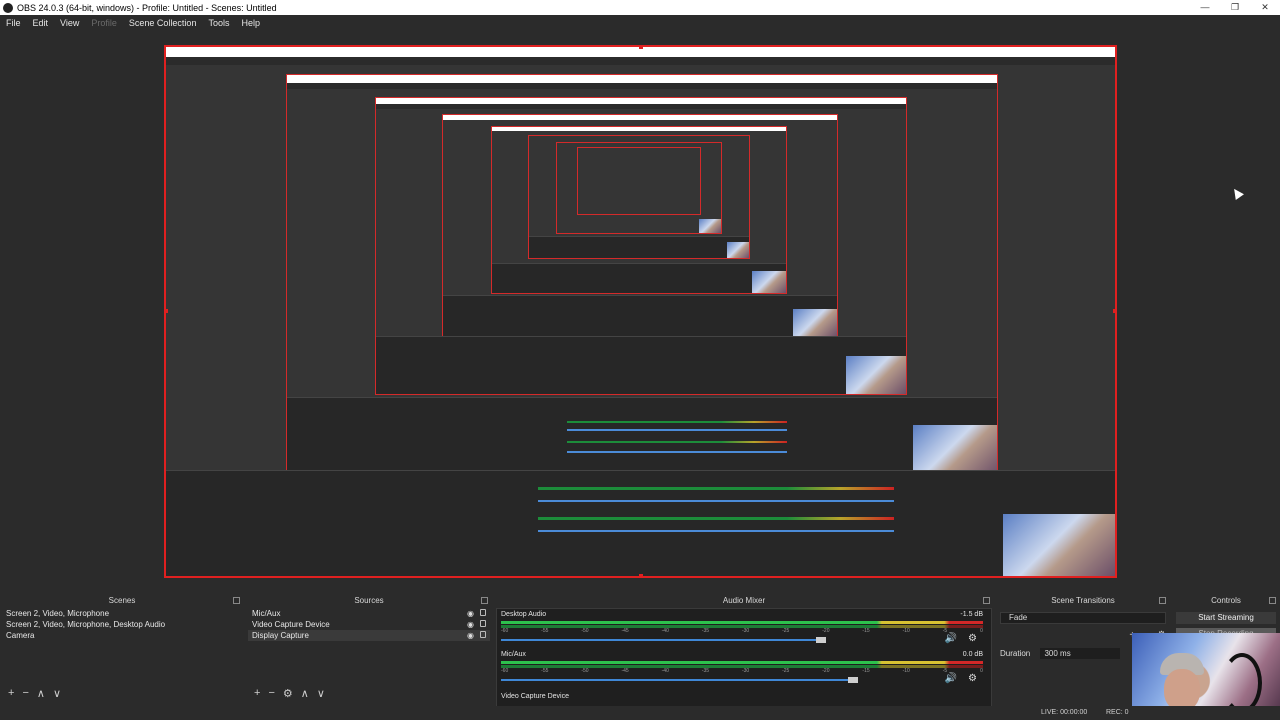  Describe the element at coordinates (25, 693) in the screenshot. I see `remove-scene-button: −` at that location.